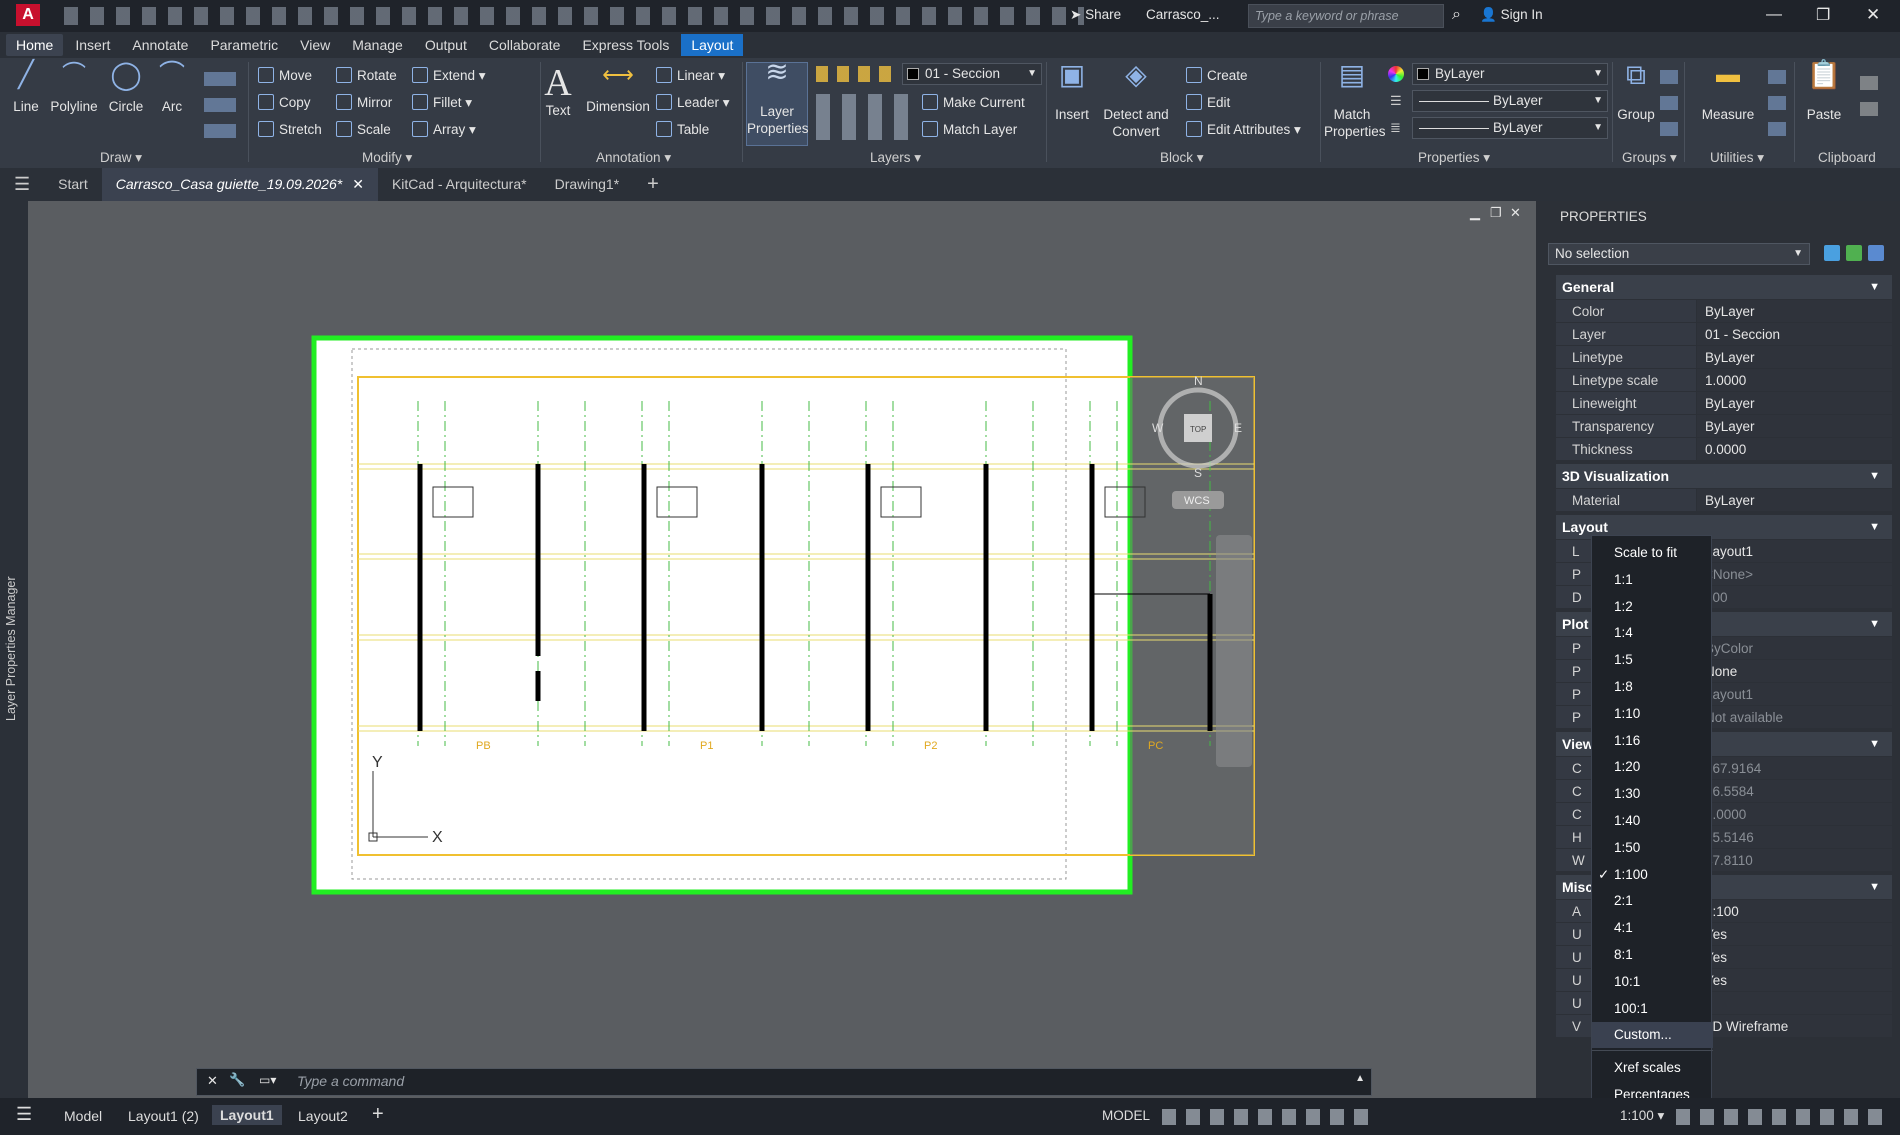 This screenshot has height=1135, width=1900. What do you see at coordinates (1794, 860) in the screenshot?
I see `property-value: 47.8110` at bounding box center [1794, 860].